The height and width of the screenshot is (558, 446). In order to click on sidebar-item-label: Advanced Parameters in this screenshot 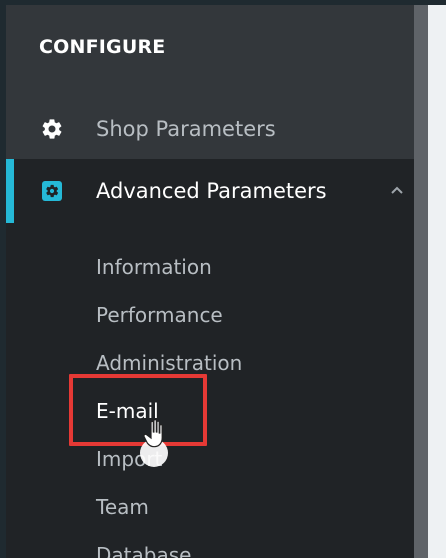, I will do `click(211, 191)`.